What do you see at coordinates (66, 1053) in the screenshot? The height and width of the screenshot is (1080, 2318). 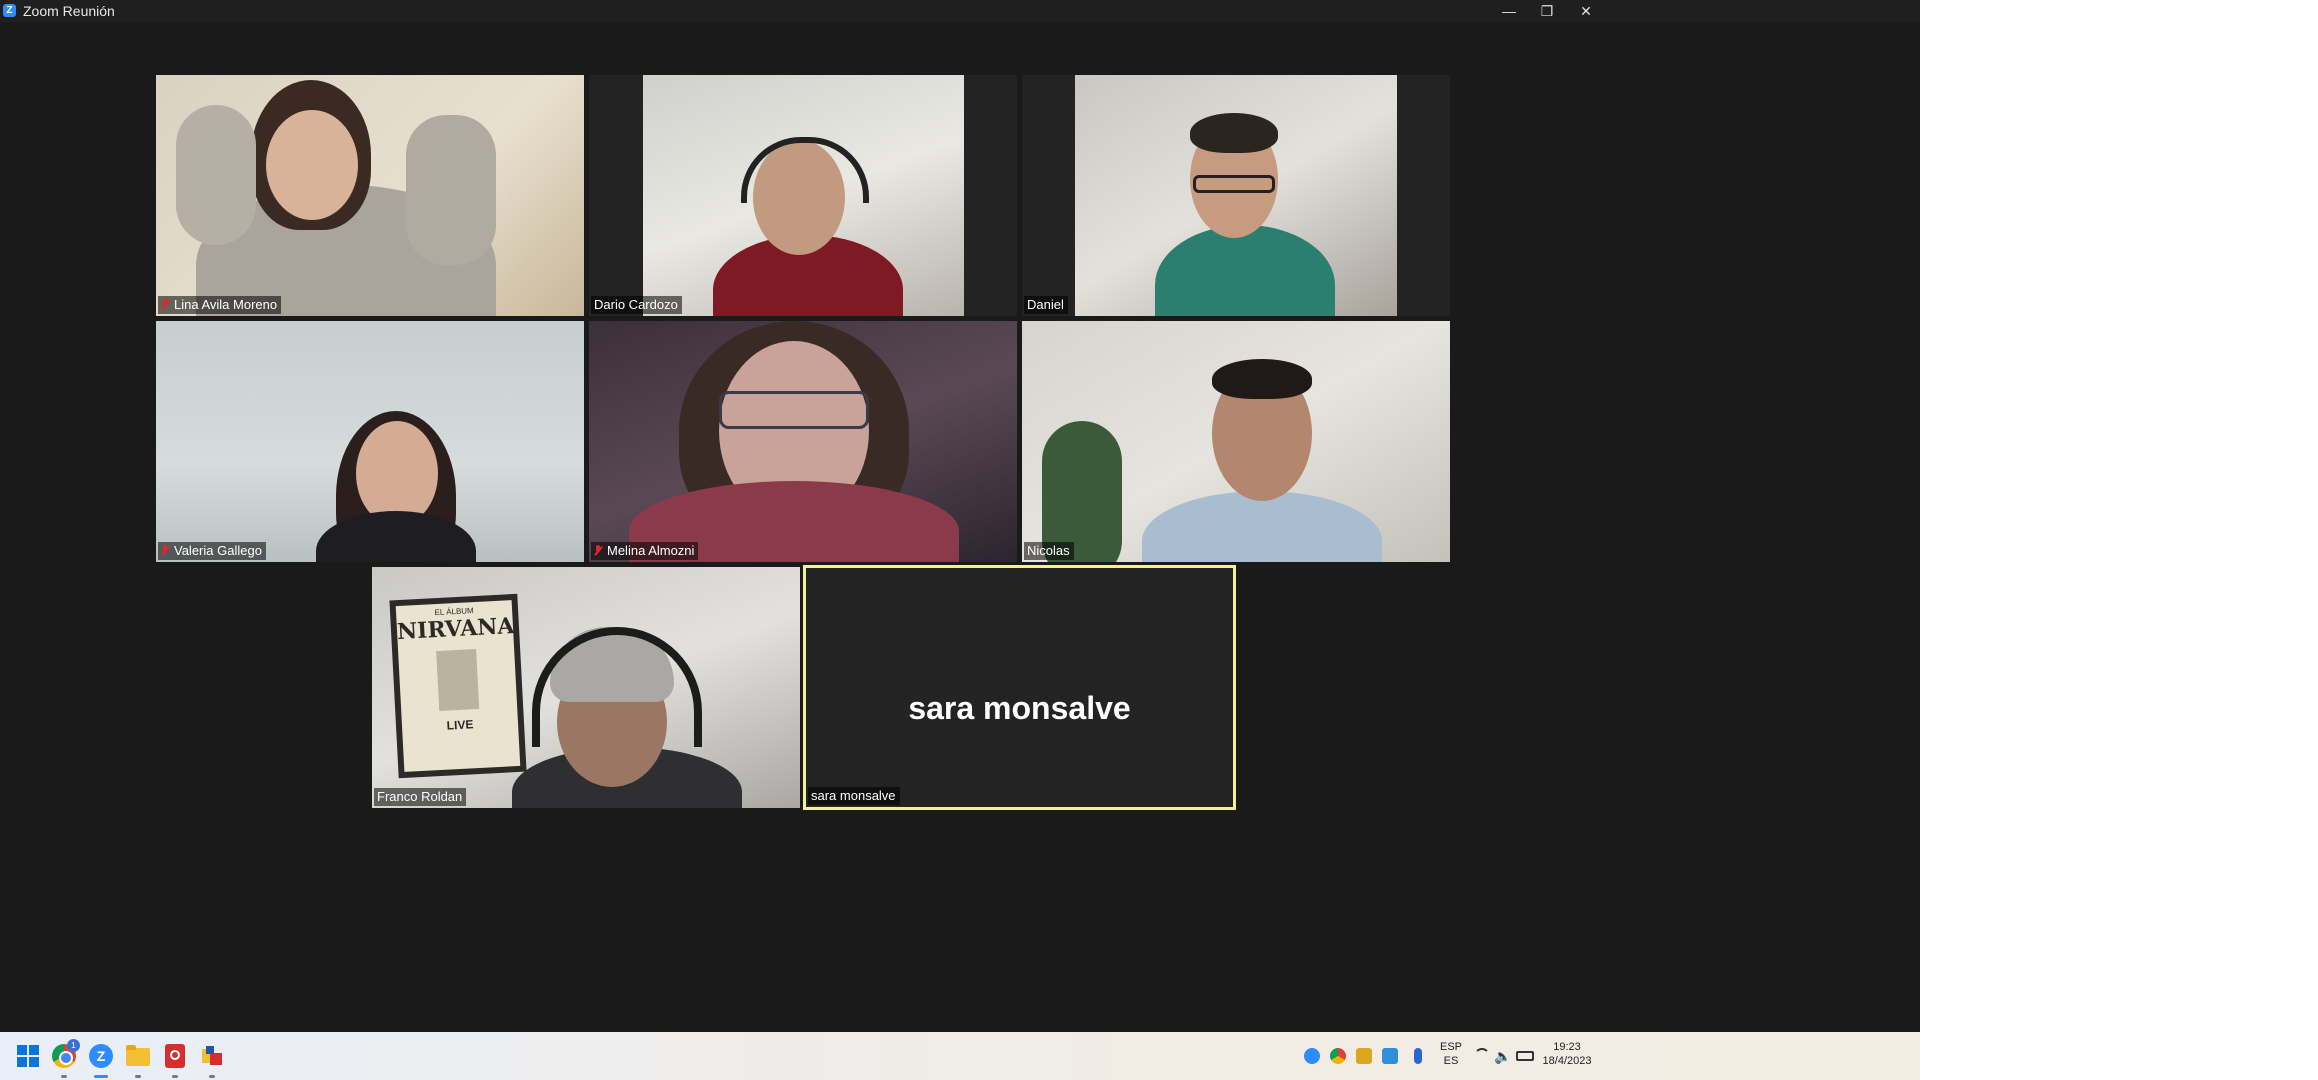 I see `chrome-icon: 1` at bounding box center [66, 1053].